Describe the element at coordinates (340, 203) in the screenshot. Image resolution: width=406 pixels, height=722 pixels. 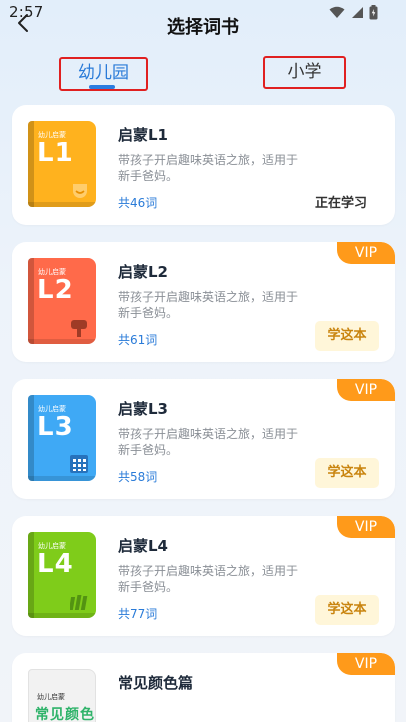
I see `current-learning-label: 正在学习` at that location.